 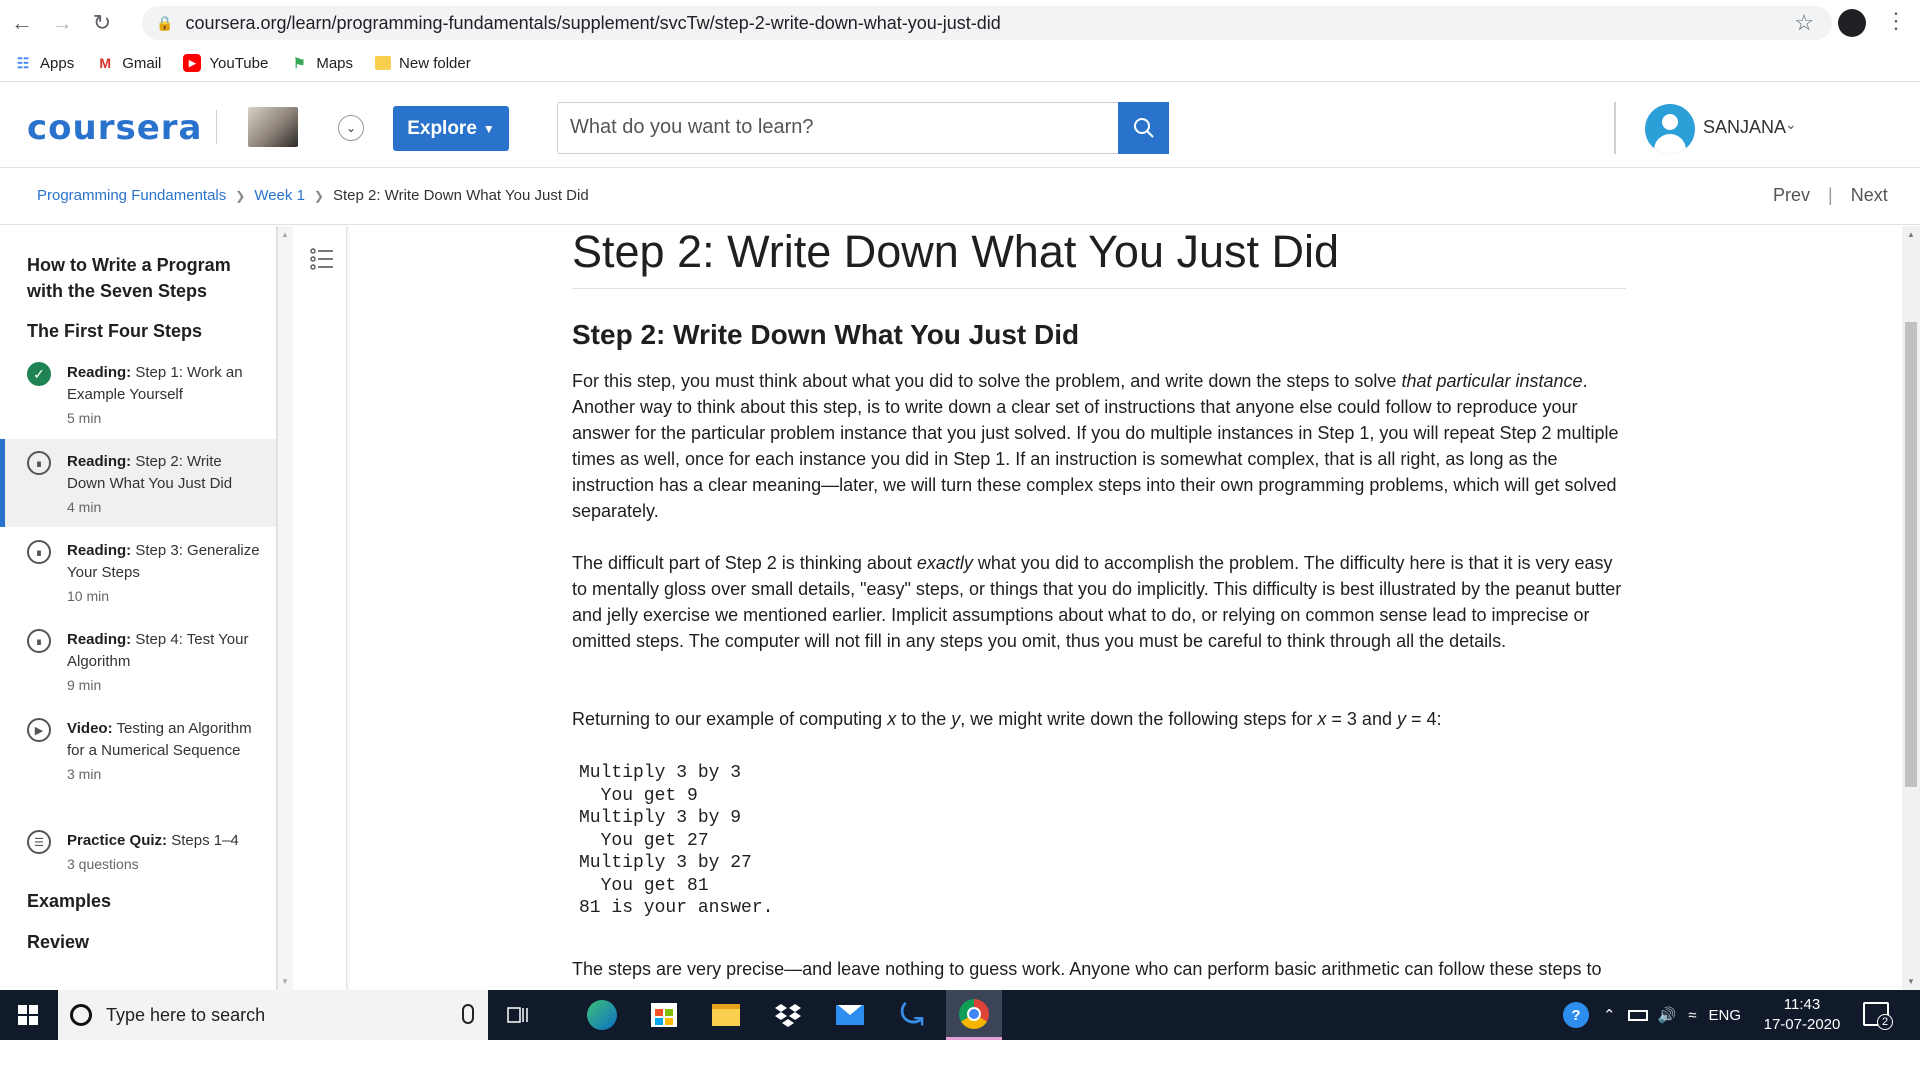 What do you see at coordinates (1670, 129) in the screenshot?
I see `user-avatar` at bounding box center [1670, 129].